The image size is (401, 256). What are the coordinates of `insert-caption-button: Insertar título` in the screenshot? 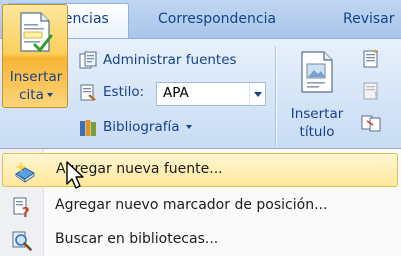 It's located at (317, 96).